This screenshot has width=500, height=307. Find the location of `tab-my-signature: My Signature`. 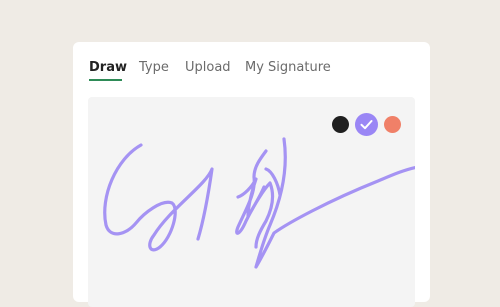

tab-my-signature: My Signature is located at coordinates (288, 67).